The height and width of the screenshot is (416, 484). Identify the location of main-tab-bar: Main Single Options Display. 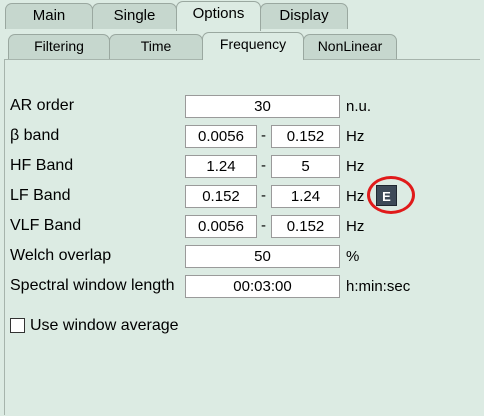
(242, 15).